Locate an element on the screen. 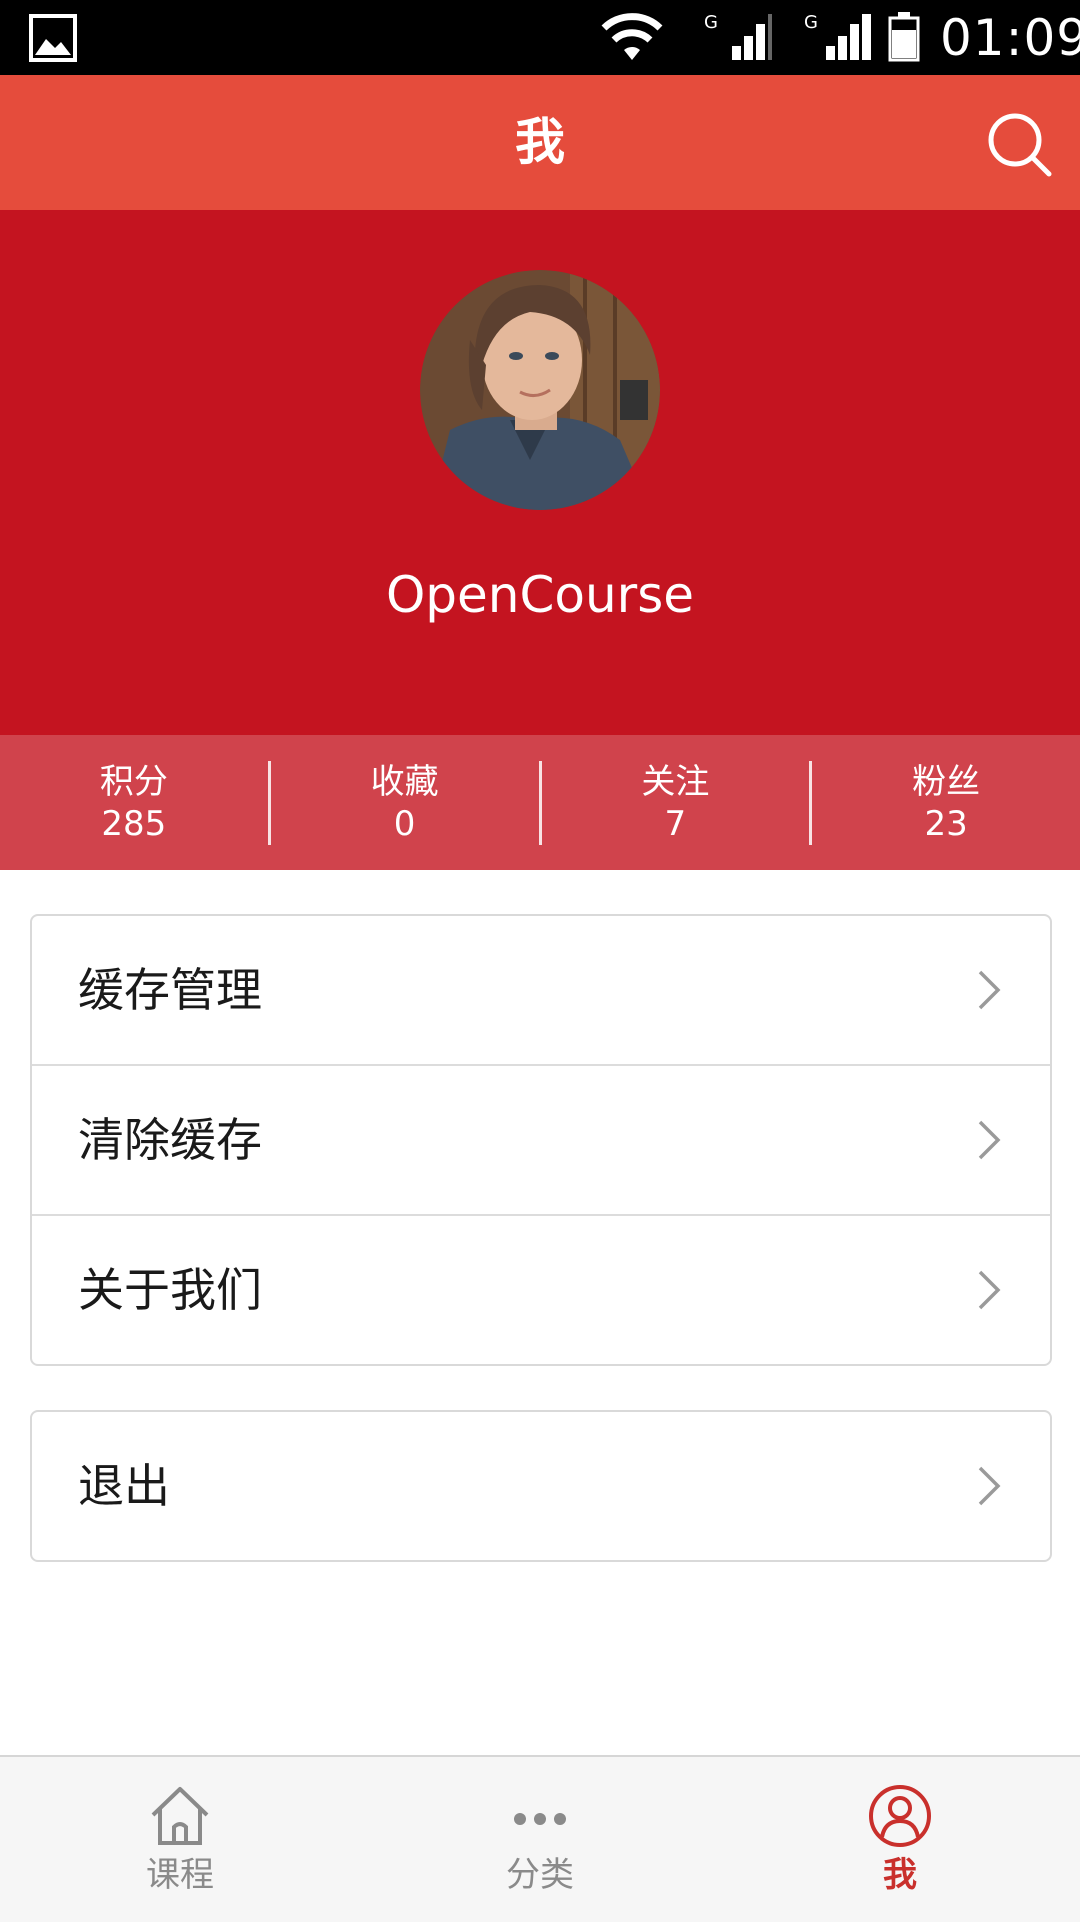 The height and width of the screenshot is (1922, 1080). status-bar: G G 01:09 is located at coordinates (540, 37).